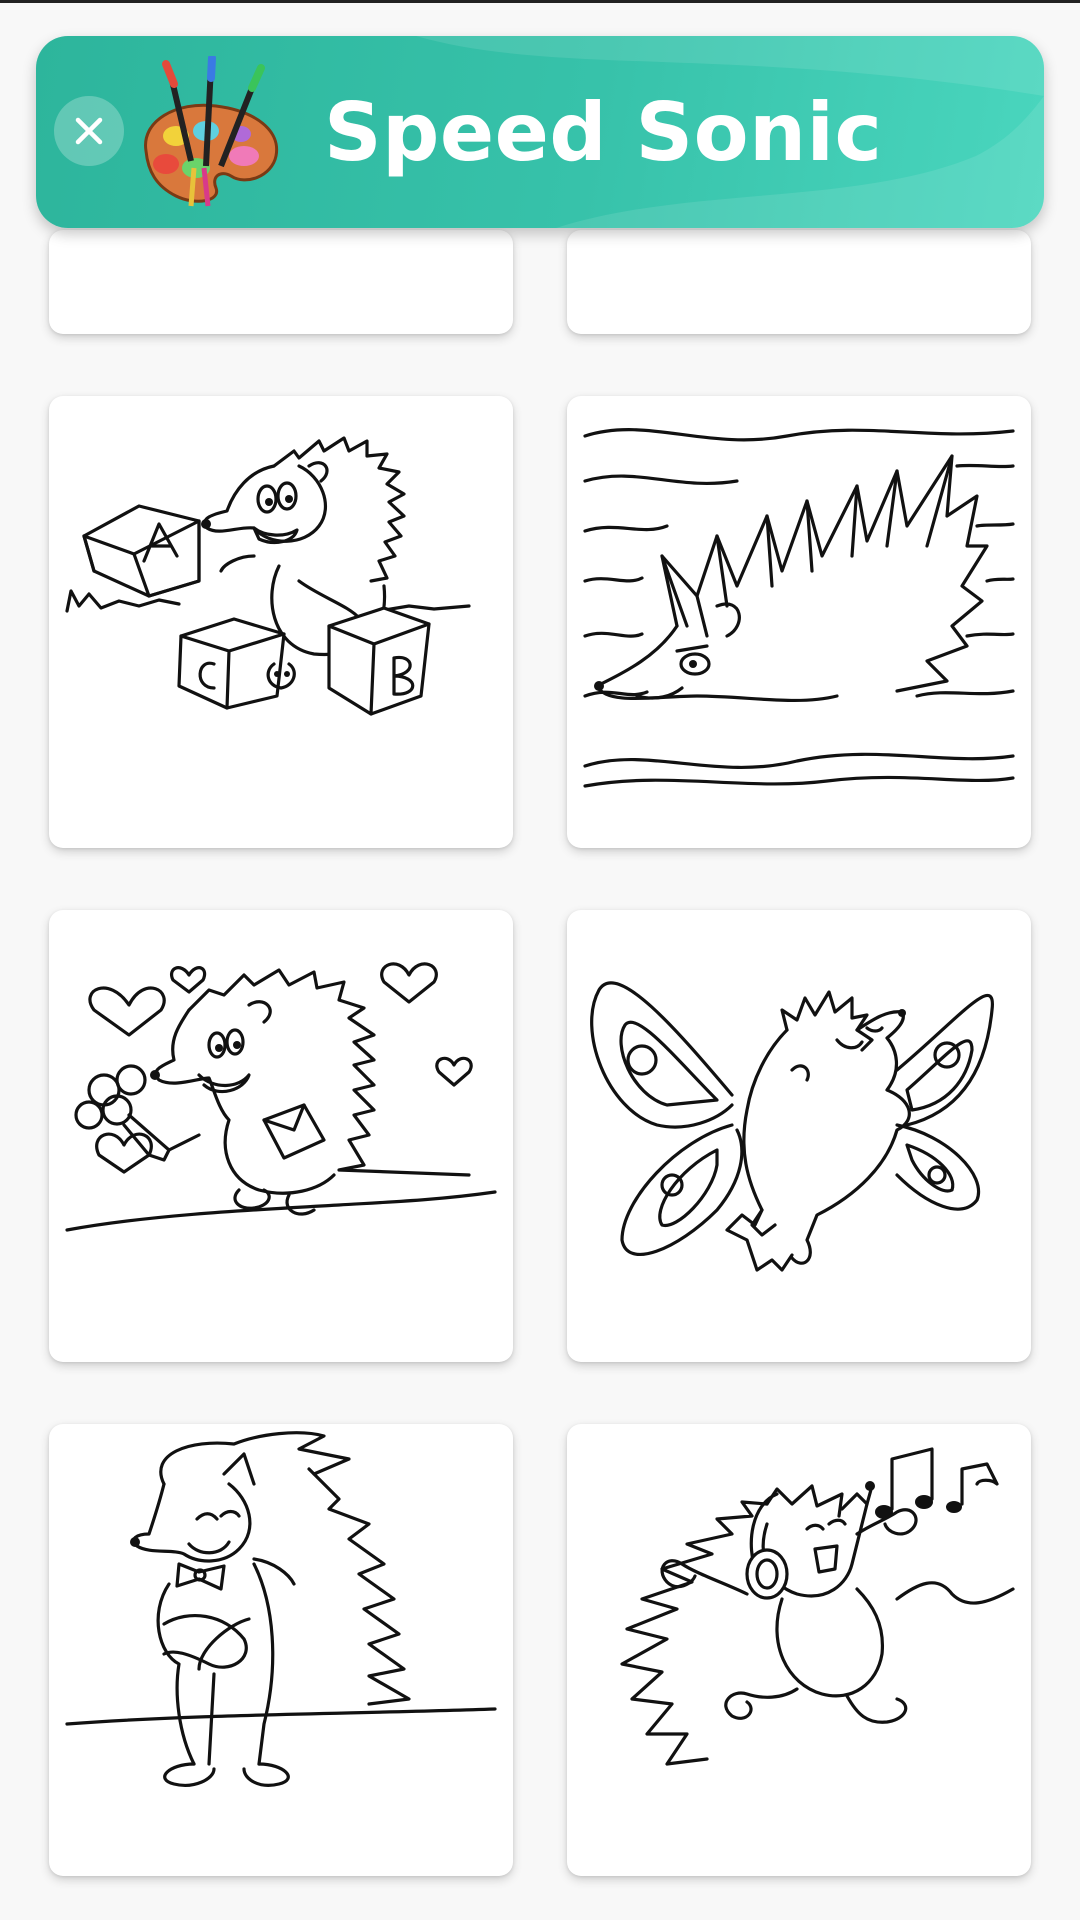 This screenshot has height=1920, width=1080. I want to click on hedgehog-headphones-drawing, so click(817, 1606).